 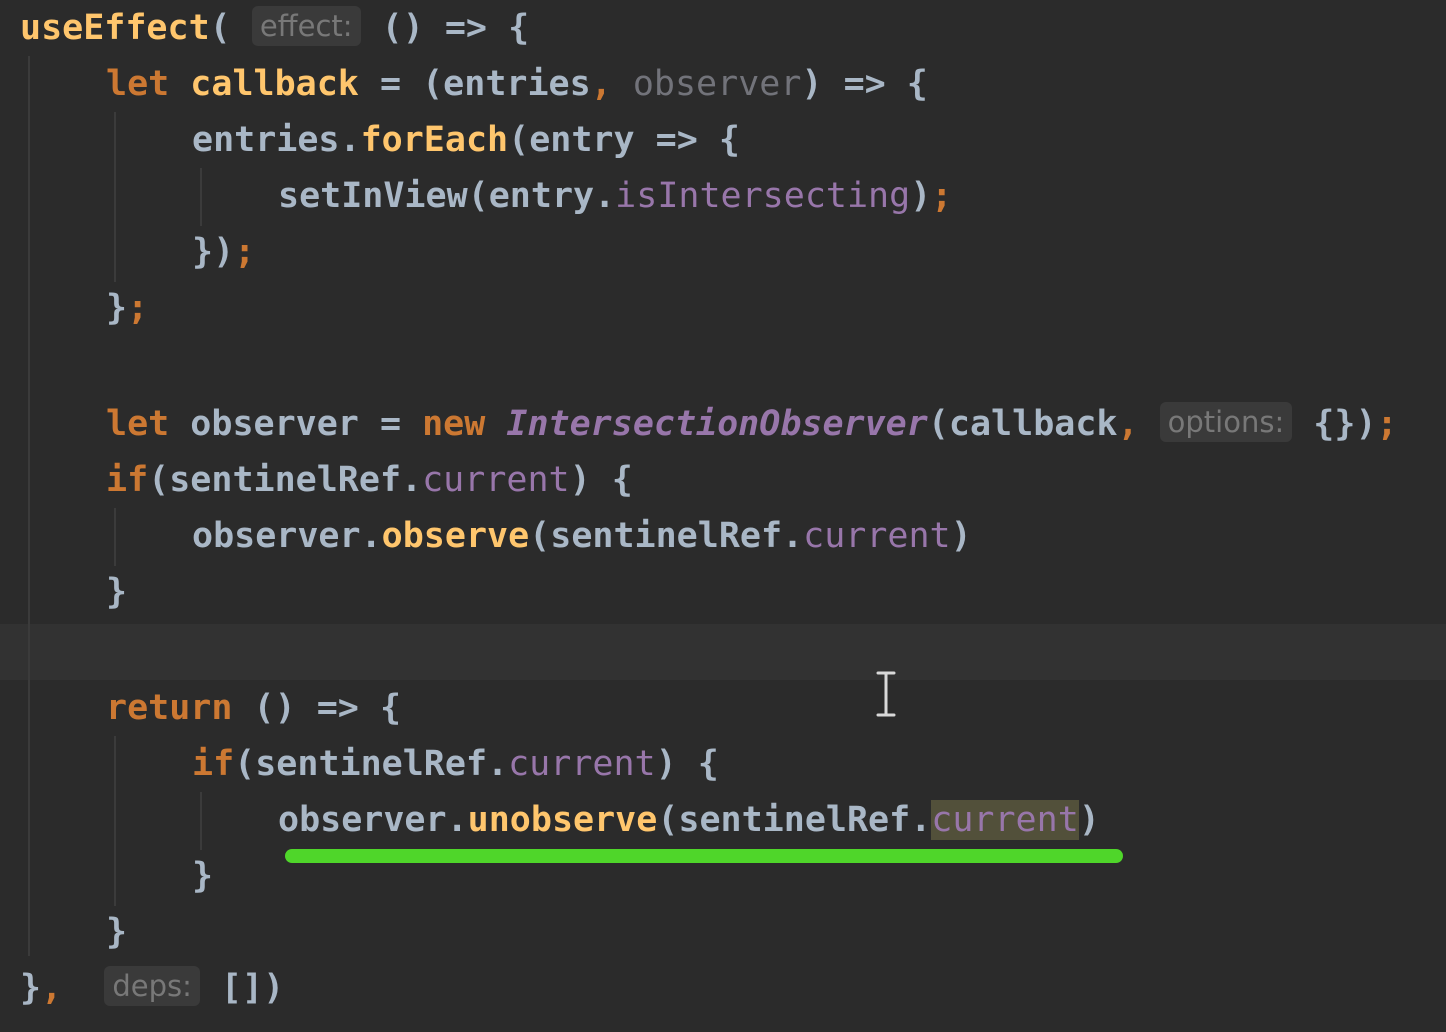 I want to click on code-line-9: if(sentinelRef.current) {, so click(x=723, y=480).